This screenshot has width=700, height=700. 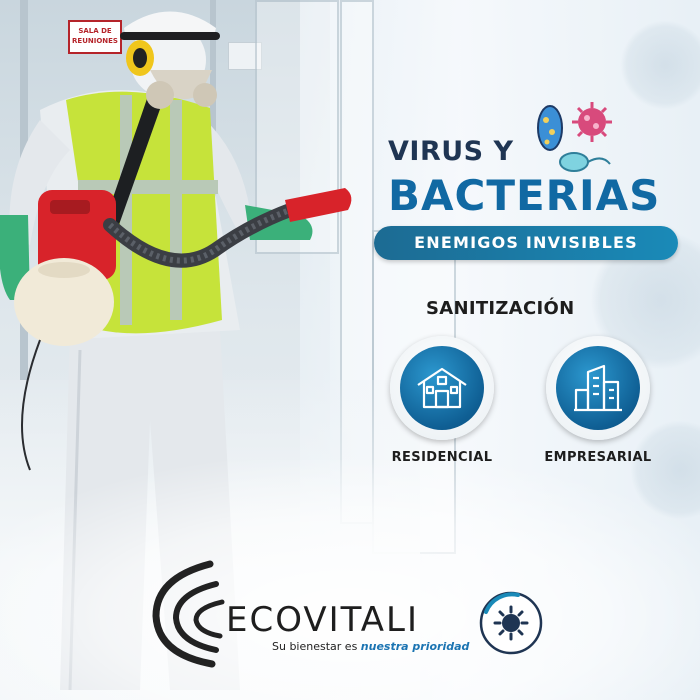 I want to click on brand-name: ECOVITALI, so click(x=323, y=620).